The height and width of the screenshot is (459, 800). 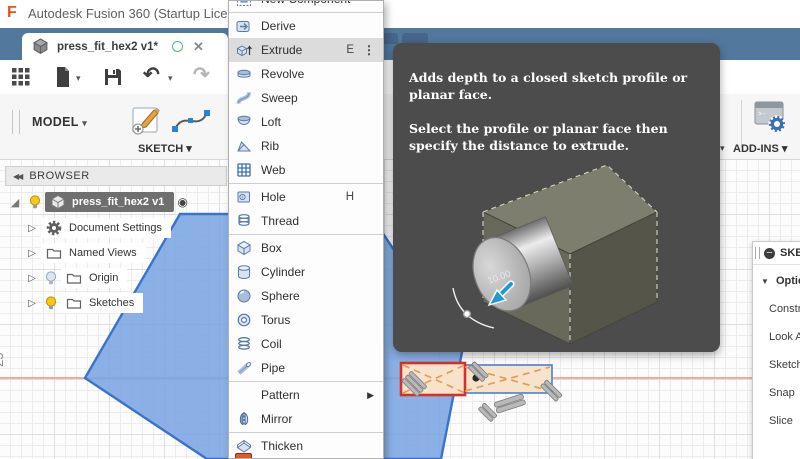 What do you see at coordinates (757, 253) in the screenshot?
I see `palette-grip` at bounding box center [757, 253].